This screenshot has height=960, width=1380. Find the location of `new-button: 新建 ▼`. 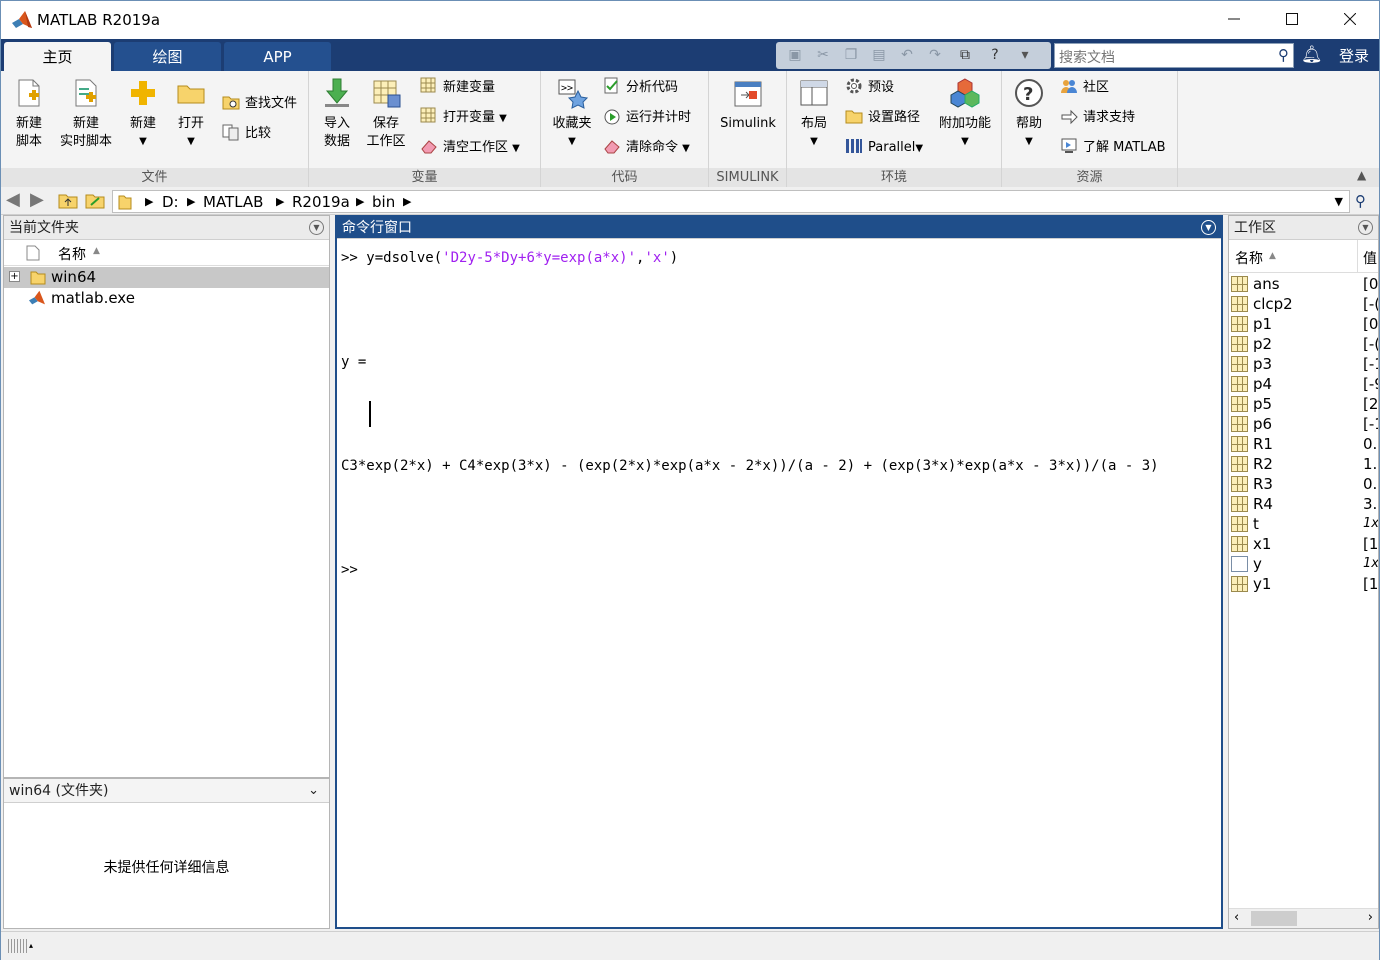

new-button: 新建 ▼ is located at coordinates (143, 114).